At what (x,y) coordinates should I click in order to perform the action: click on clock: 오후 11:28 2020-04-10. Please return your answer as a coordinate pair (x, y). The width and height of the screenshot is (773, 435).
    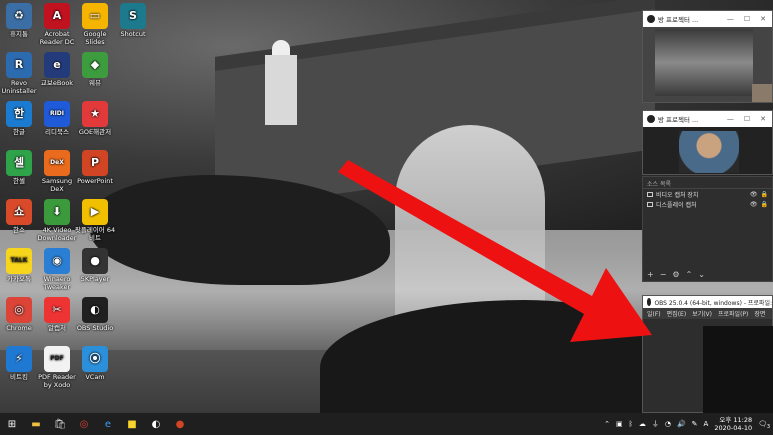
    Looking at the image, I should click on (733, 424).